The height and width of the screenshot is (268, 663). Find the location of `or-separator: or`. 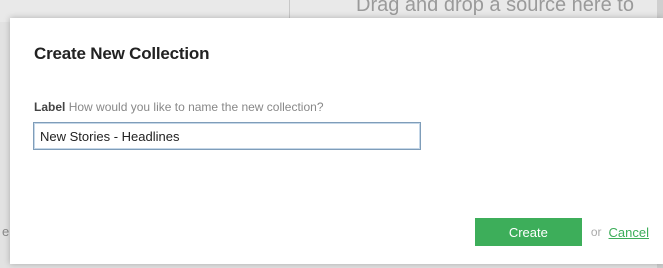

or-separator: or is located at coordinates (596, 232).